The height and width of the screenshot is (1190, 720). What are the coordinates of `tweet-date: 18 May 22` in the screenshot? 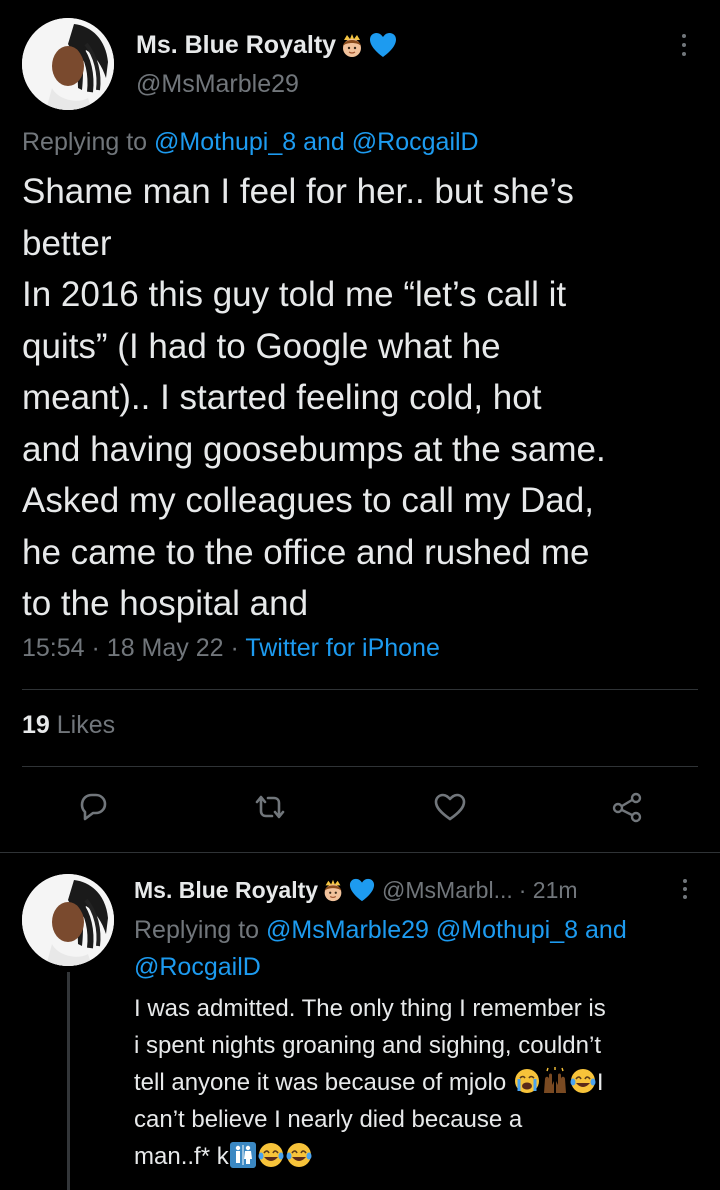 It's located at (165, 648).